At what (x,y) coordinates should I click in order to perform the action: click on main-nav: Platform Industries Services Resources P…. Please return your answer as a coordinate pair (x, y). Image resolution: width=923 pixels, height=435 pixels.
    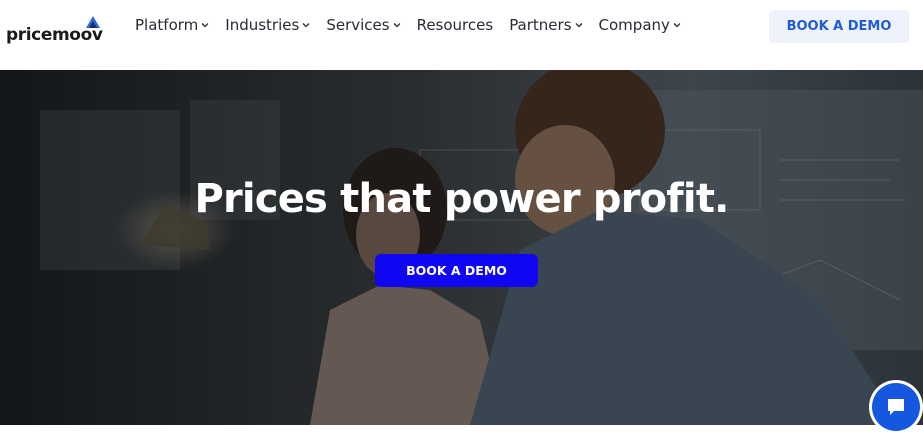
    Looking at the image, I should click on (416, 25).